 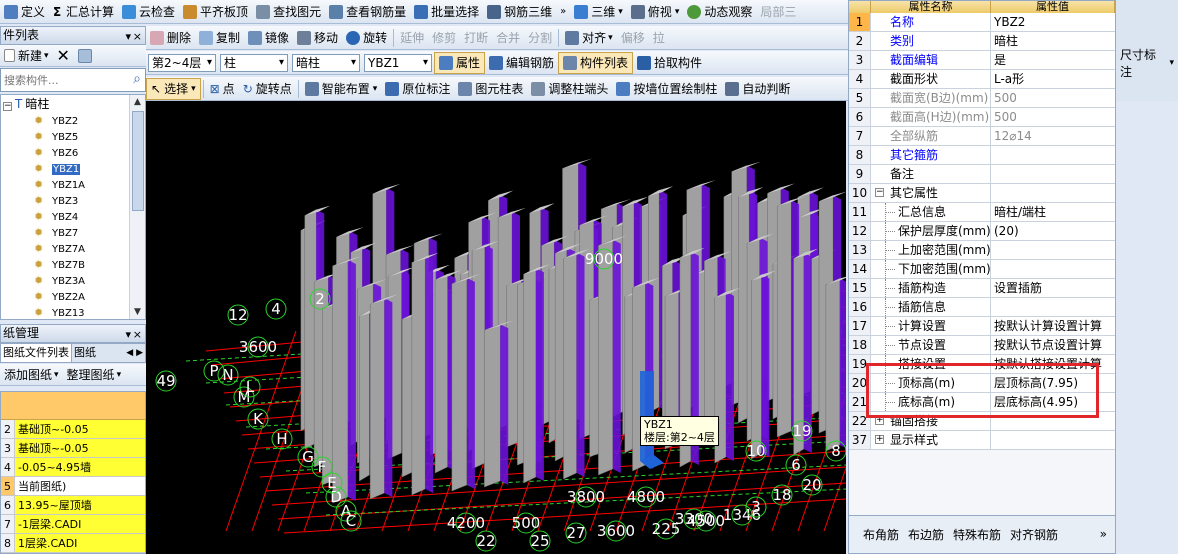 What do you see at coordinates (254, 62) in the screenshot?
I see `category-select: 柱` at bounding box center [254, 62].